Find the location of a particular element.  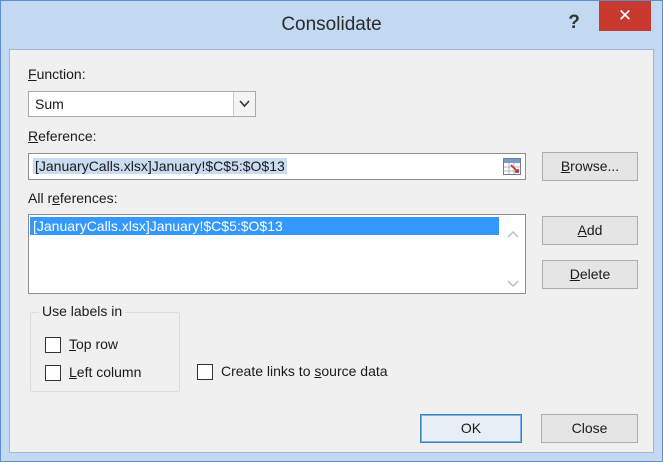

reference-input: [JanuaryCalls.xlsx]January!$C$5:$O$13 is located at coordinates (277, 166).